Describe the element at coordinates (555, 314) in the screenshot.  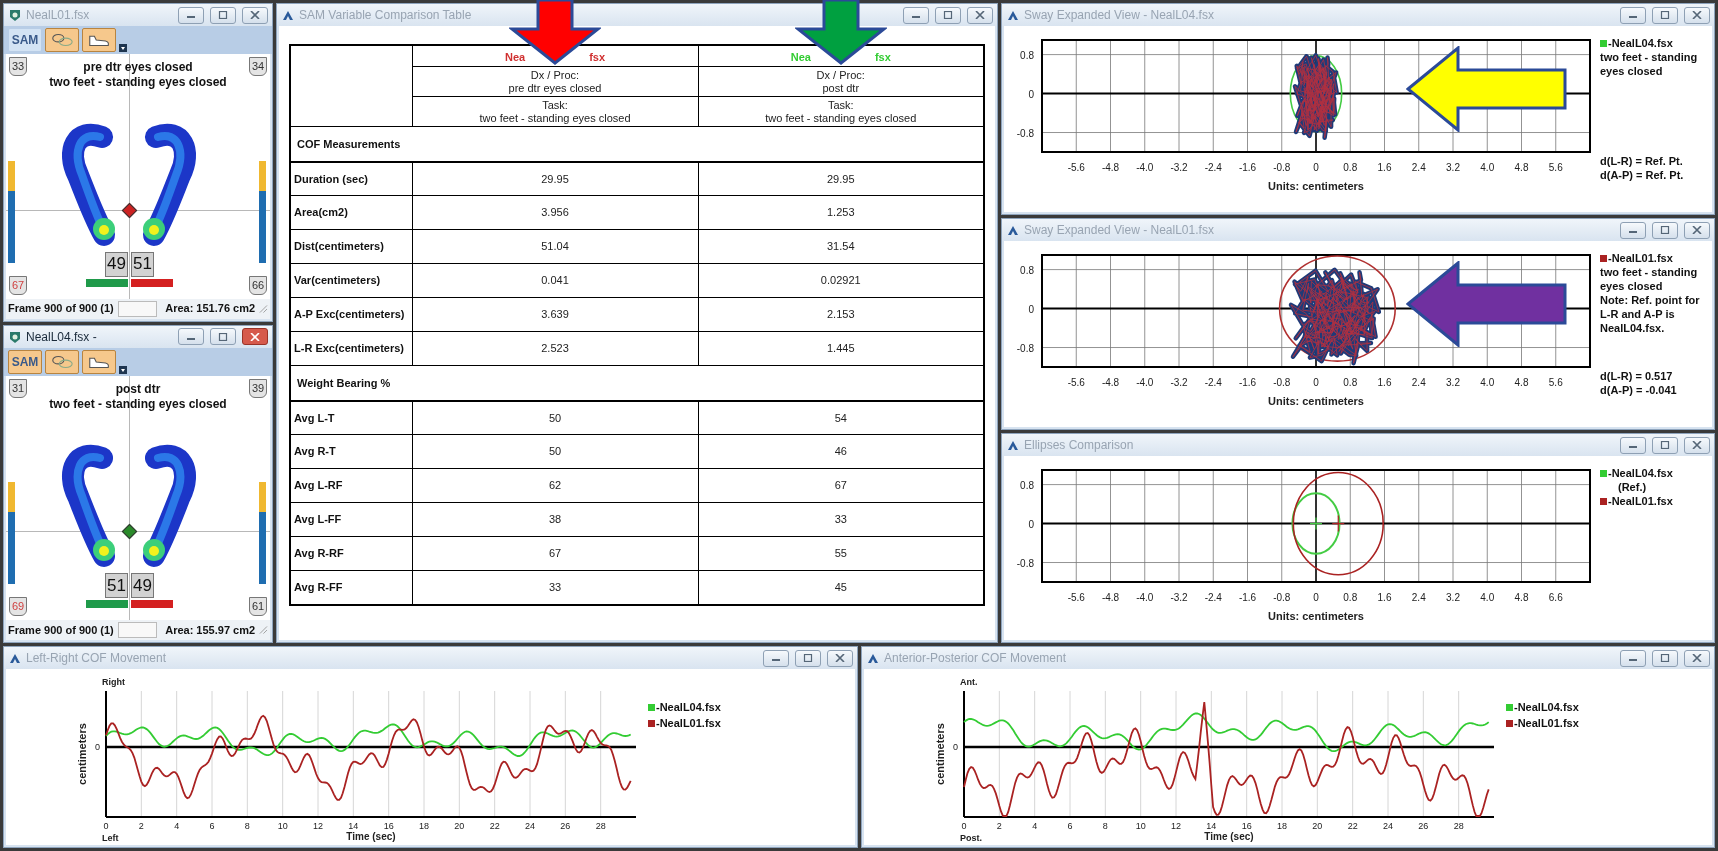
I see `table-cell: 3.639` at that location.